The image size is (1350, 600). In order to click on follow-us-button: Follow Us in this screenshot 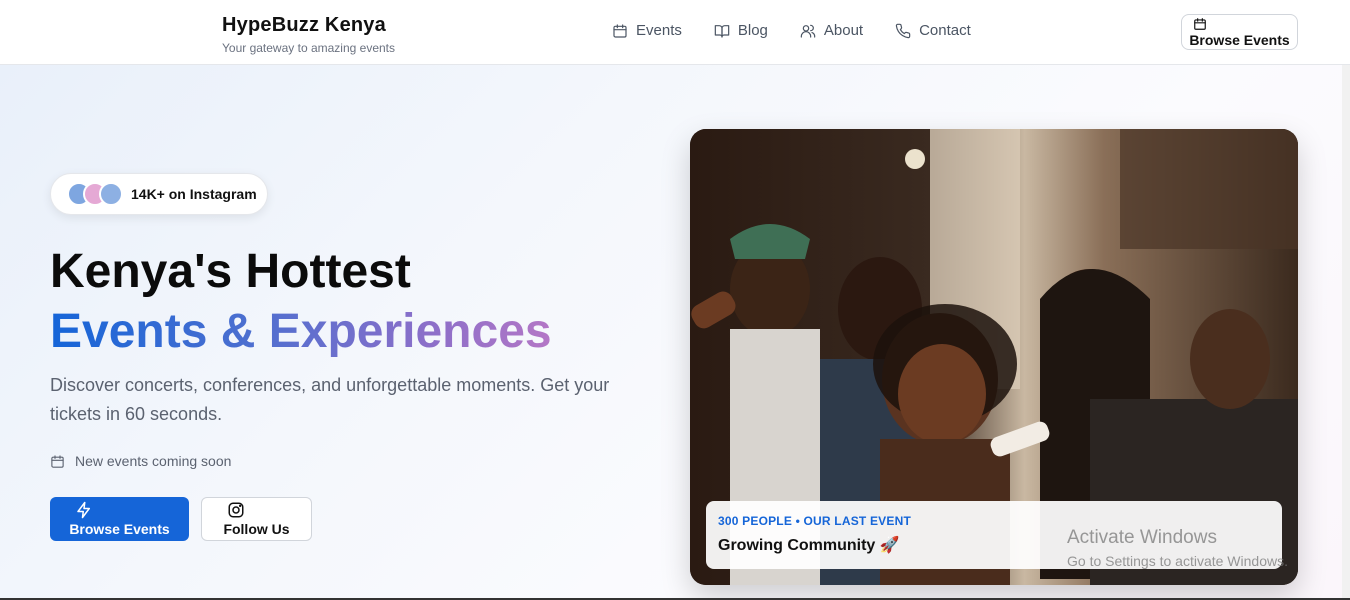, I will do `click(256, 519)`.